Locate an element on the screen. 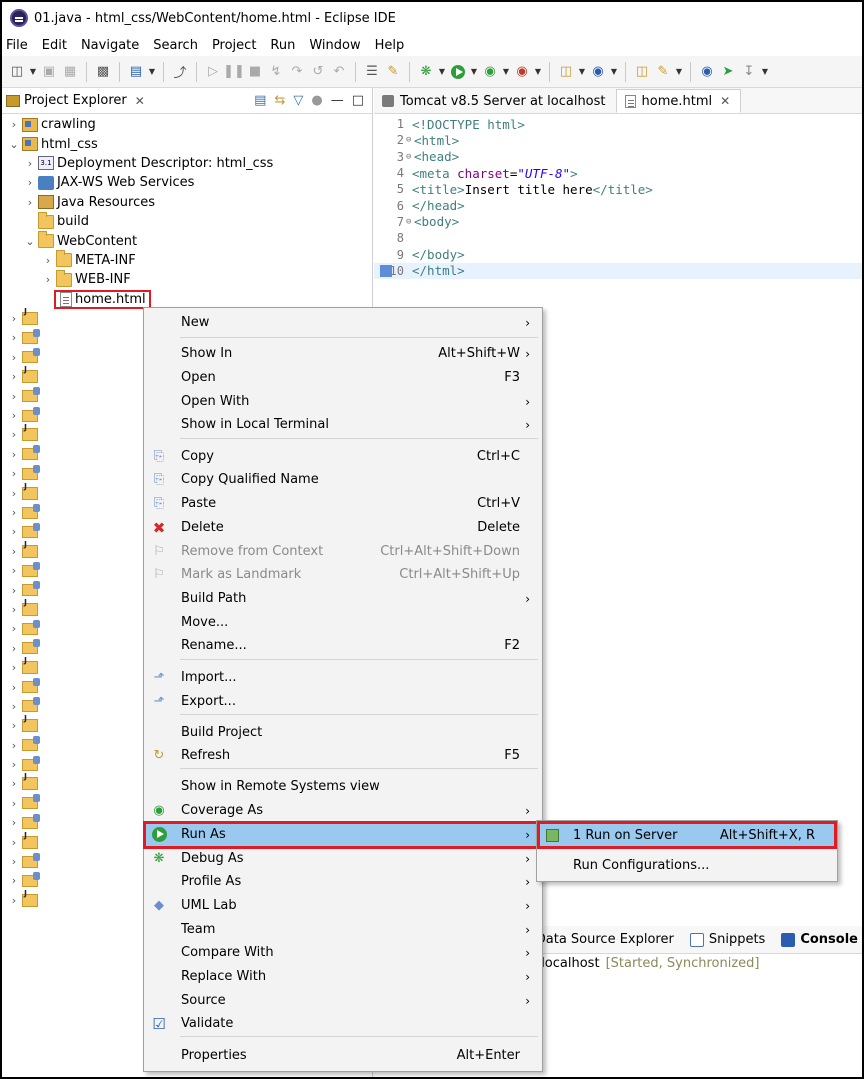 Image resolution: width=864 pixels, height=1079 pixels. menu-item-refresh: ↻ Refresh F5 is located at coordinates (343, 756).